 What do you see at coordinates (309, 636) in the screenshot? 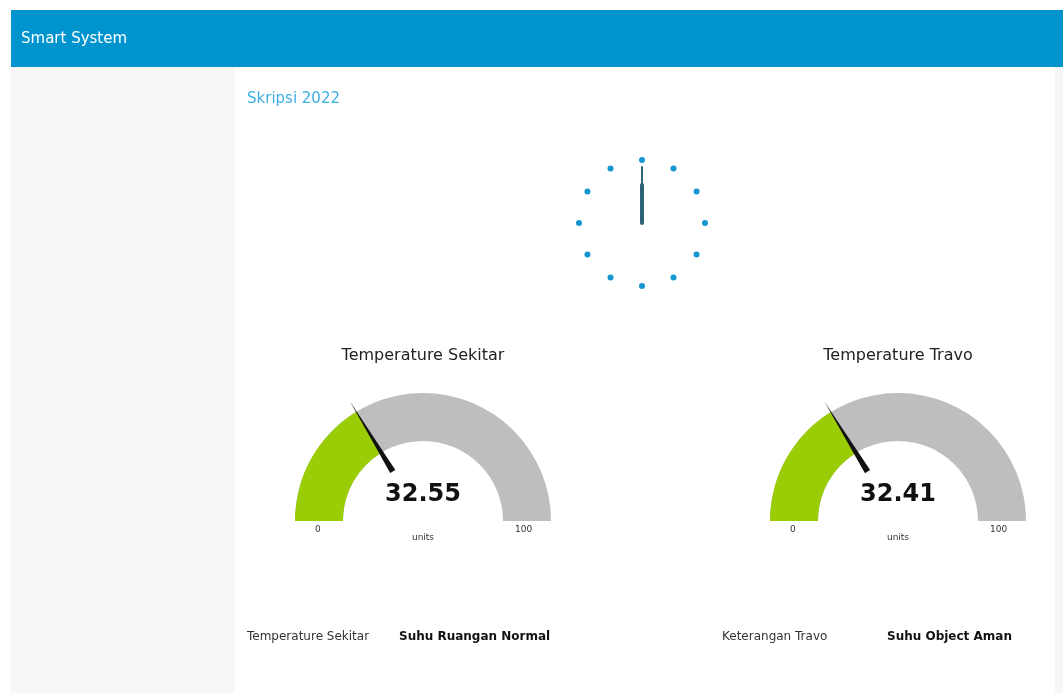
I see `status-label: Temperature Sekitar` at bounding box center [309, 636].